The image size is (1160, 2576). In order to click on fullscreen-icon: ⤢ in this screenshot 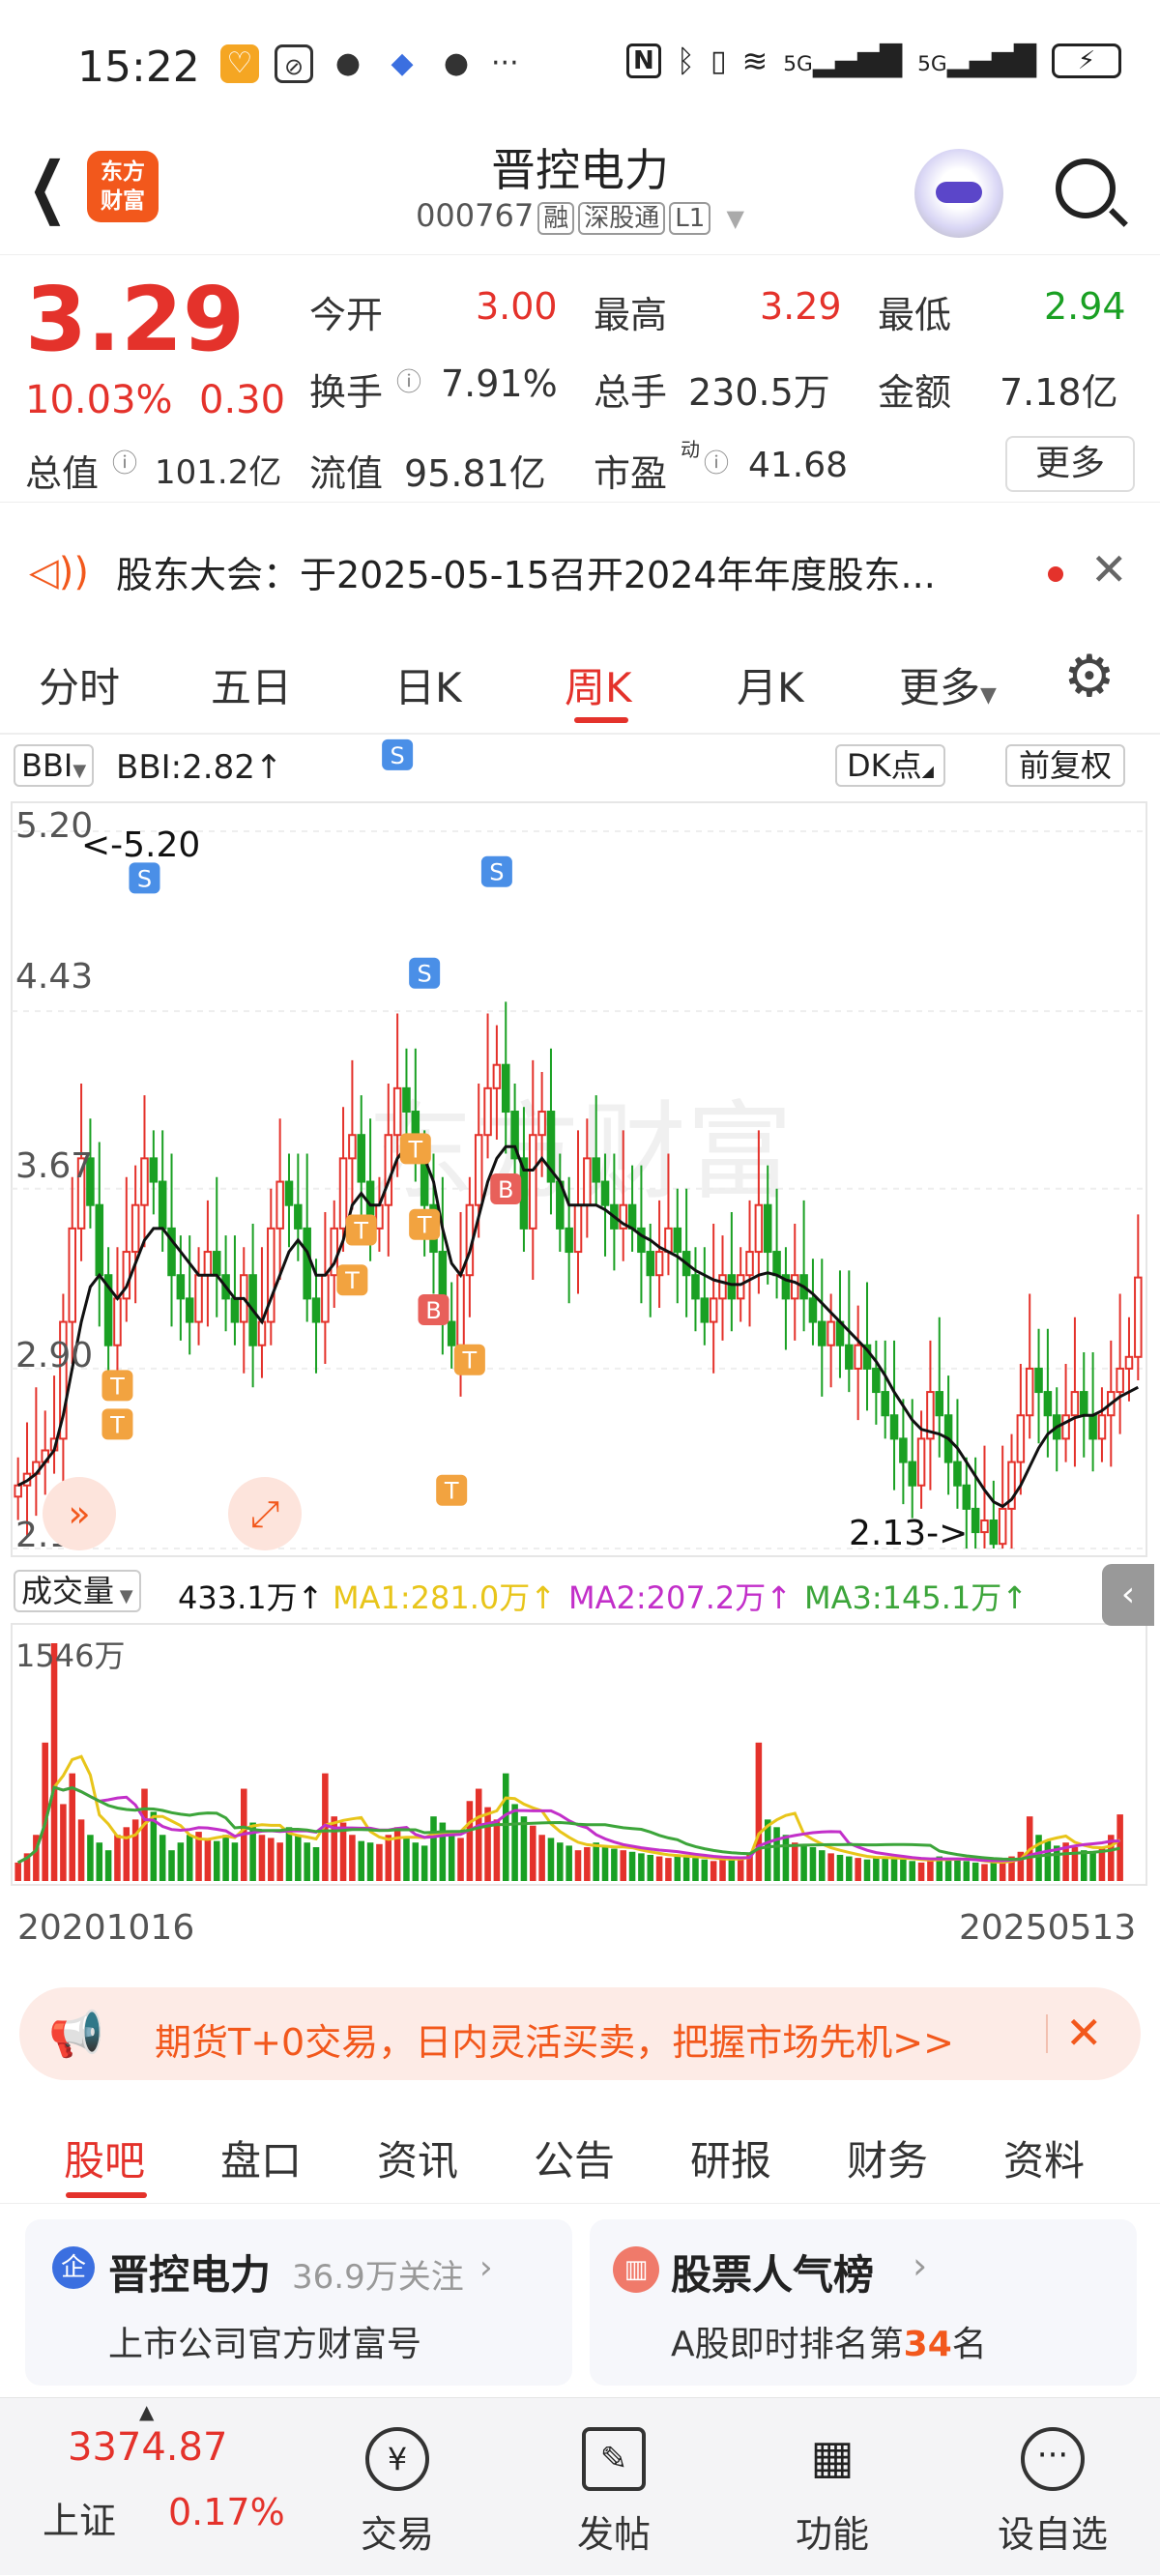, I will do `click(265, 1513)`.